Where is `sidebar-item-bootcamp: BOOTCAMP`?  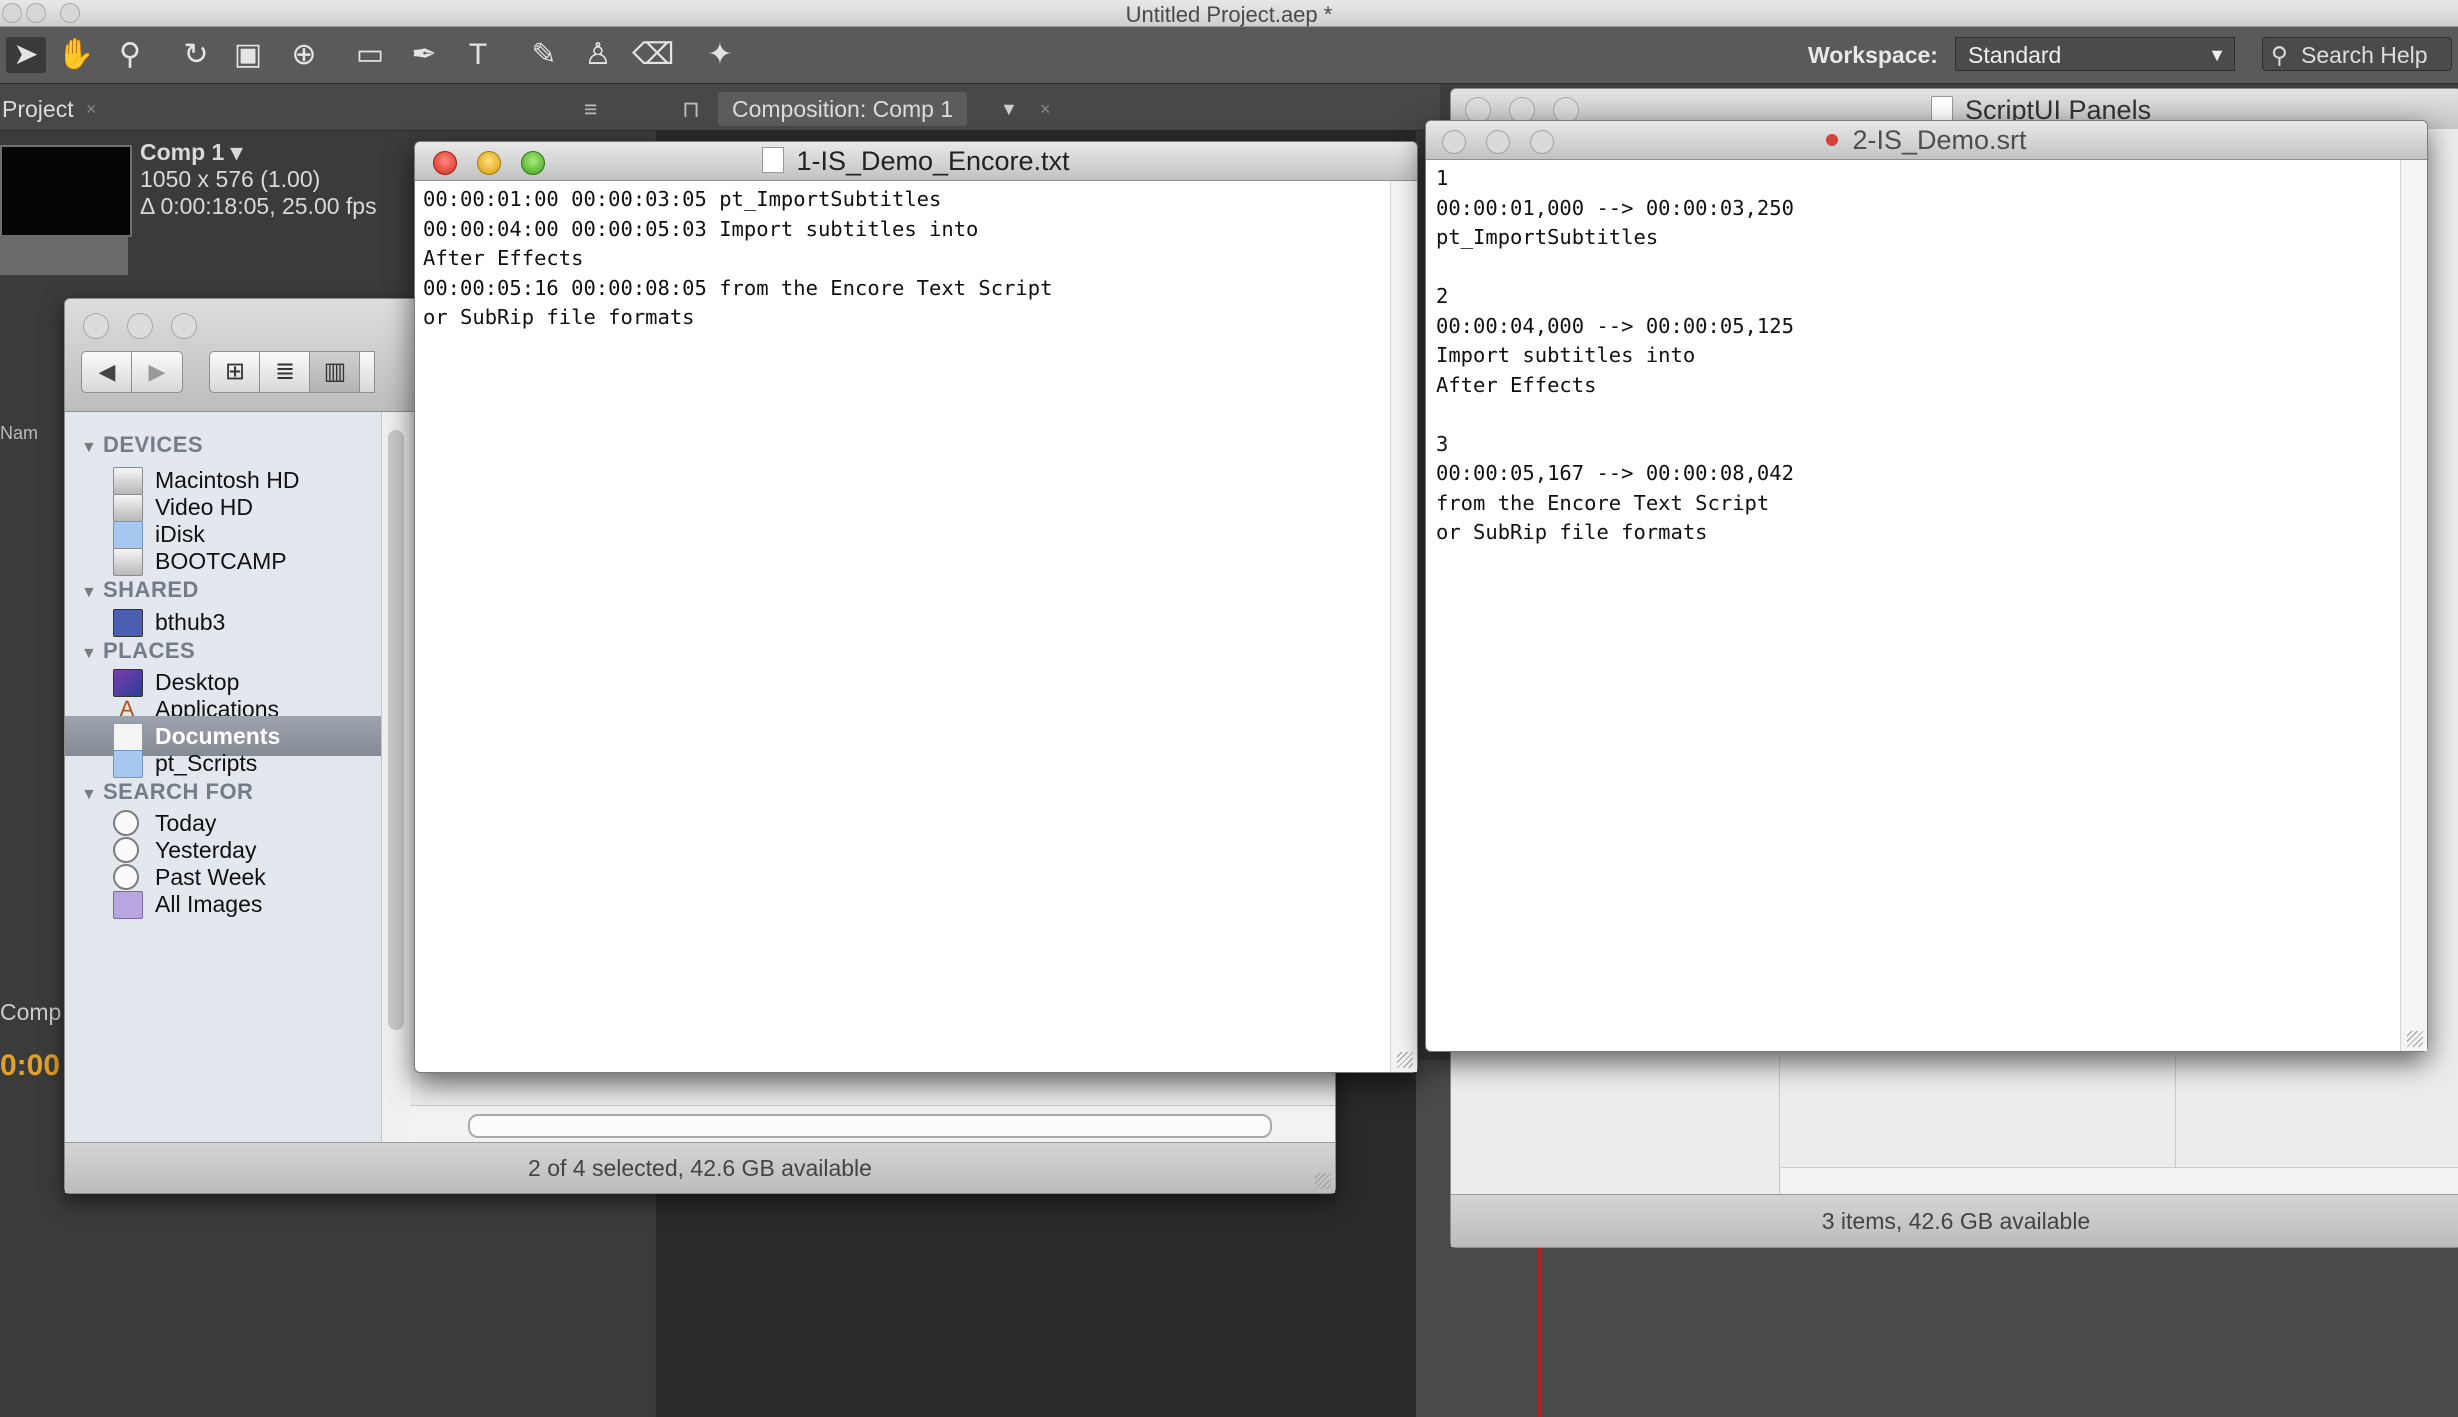
sidebar-item-bootcamp: BOOTCAMP is located at coordinates (223, 561).